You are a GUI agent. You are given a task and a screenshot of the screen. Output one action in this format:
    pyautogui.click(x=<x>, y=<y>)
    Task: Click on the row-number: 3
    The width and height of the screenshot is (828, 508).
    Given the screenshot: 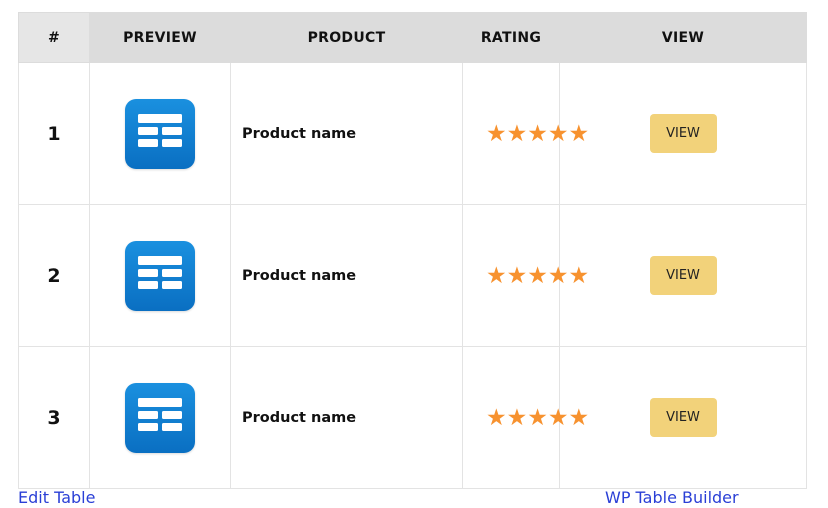 What is the action you would take?
    pyautogui.click(x=54, y=417)
    